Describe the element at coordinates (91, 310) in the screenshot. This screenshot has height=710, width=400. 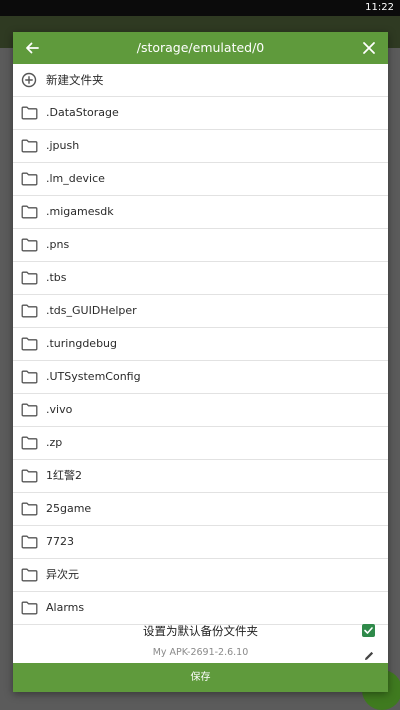
I see `row-label: .tds_GUIDHelper` at that location.